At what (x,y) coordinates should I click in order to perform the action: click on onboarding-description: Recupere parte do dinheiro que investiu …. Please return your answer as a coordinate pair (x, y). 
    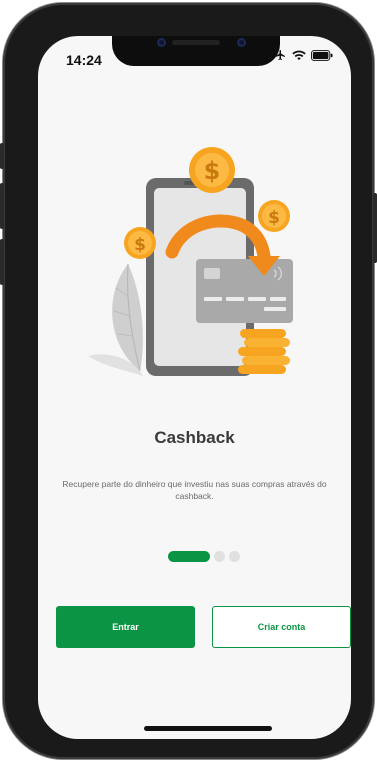
    Looking at the image, I should click on (194, 490).